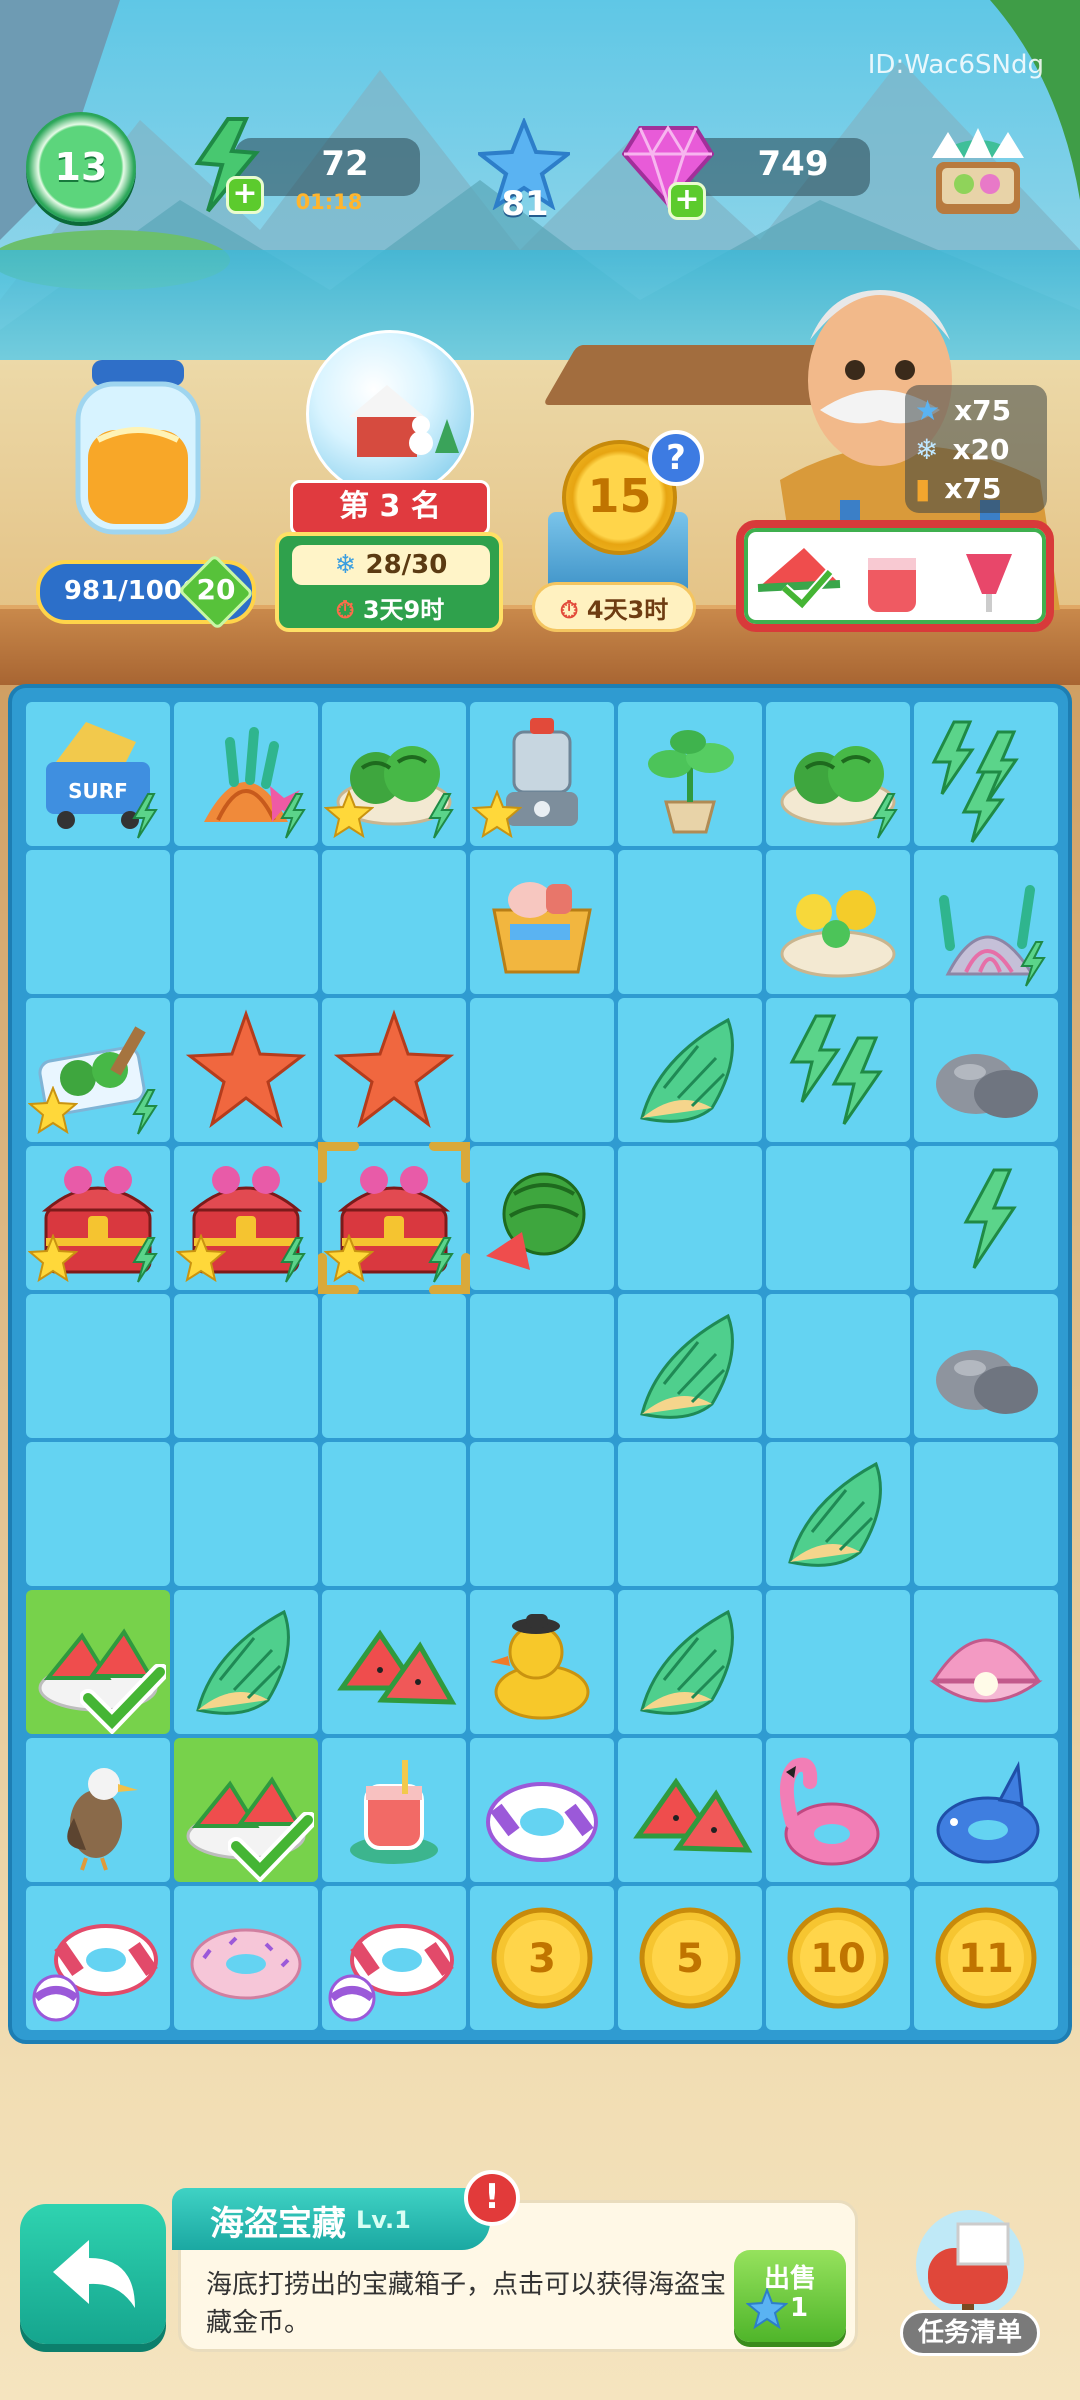 This screenshot has width=1080, height=2400. I want to click on bolt-icon, so click(986, 1218).